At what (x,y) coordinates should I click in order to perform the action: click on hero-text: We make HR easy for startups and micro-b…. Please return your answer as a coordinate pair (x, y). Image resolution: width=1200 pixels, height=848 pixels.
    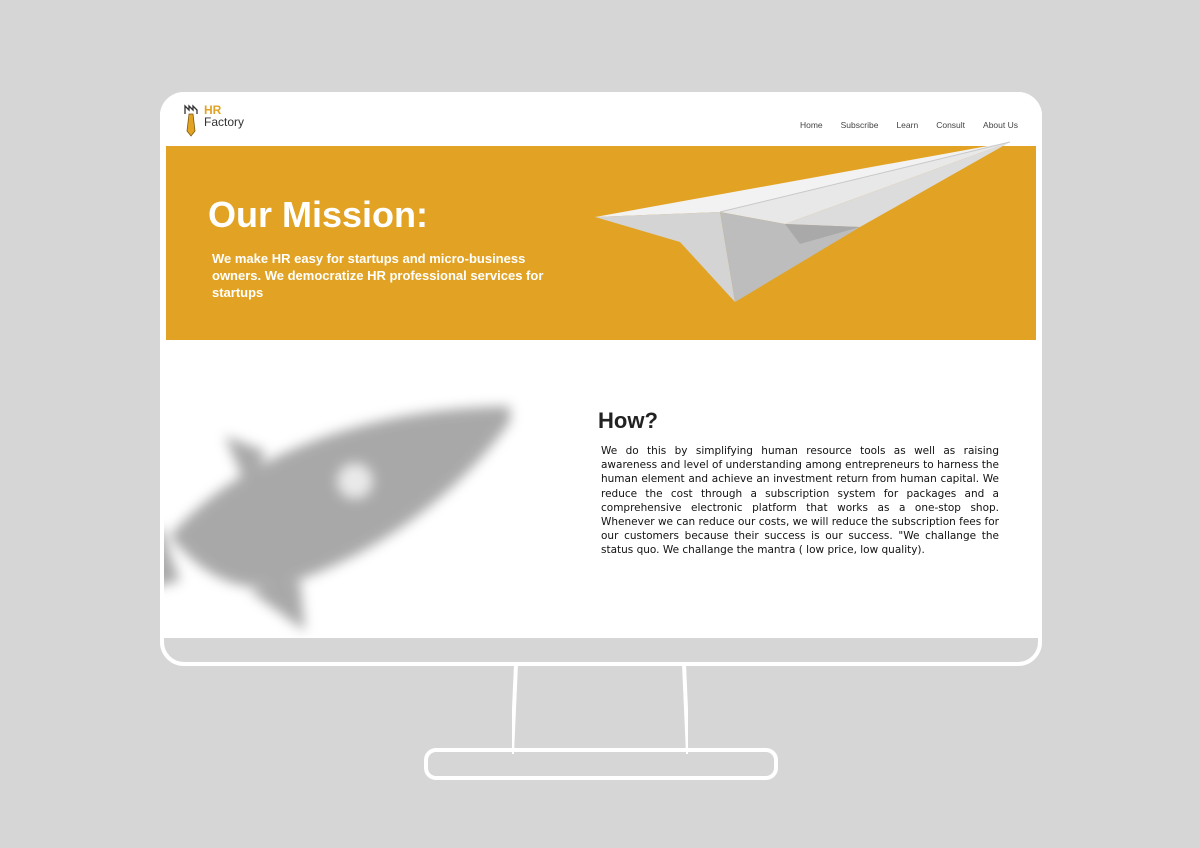
    Looking at the image, I should click on (378, 275).